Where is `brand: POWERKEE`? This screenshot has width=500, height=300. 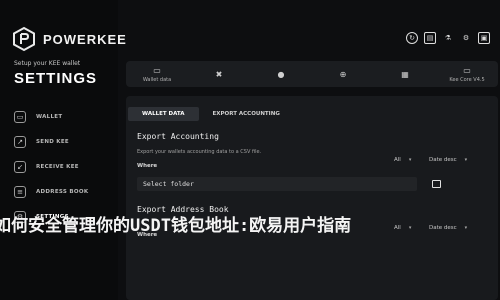
brand: POWERKEE is located at coordinates (69, 39).